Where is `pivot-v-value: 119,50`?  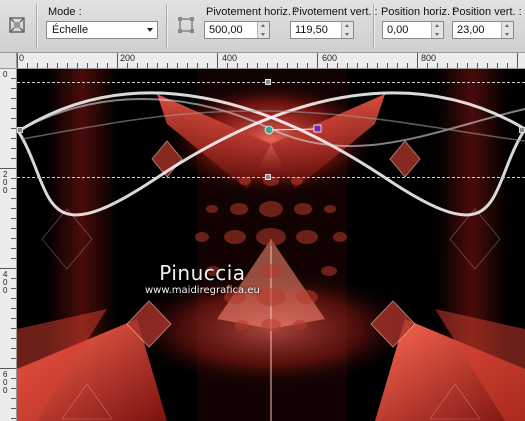
pivot-v-value: 119,50 is located at coordinates (311, 30).